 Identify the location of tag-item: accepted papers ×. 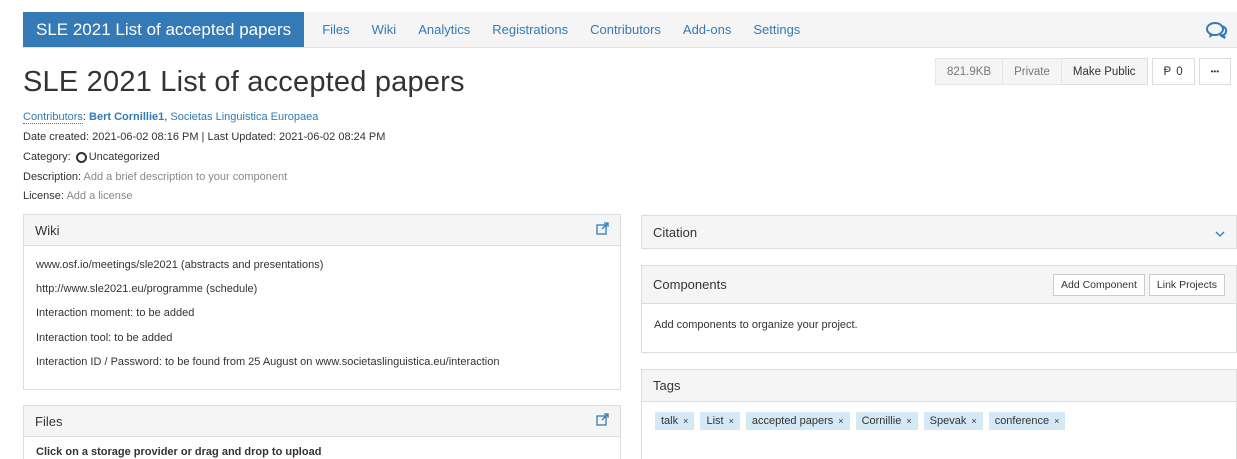
(797, 421).